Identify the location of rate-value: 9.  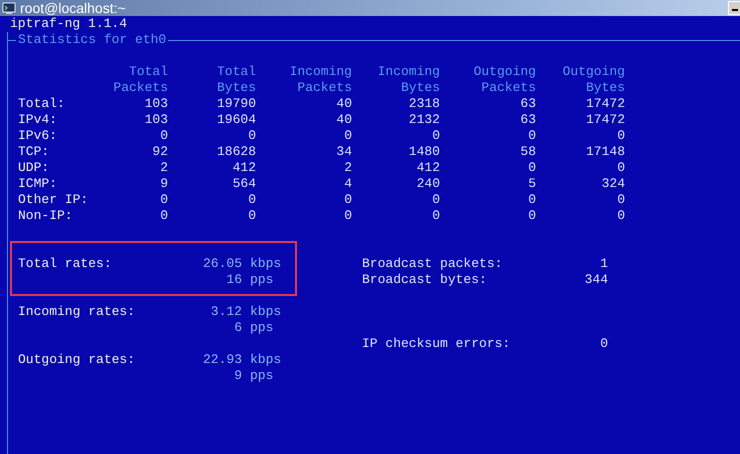
(237, 376).